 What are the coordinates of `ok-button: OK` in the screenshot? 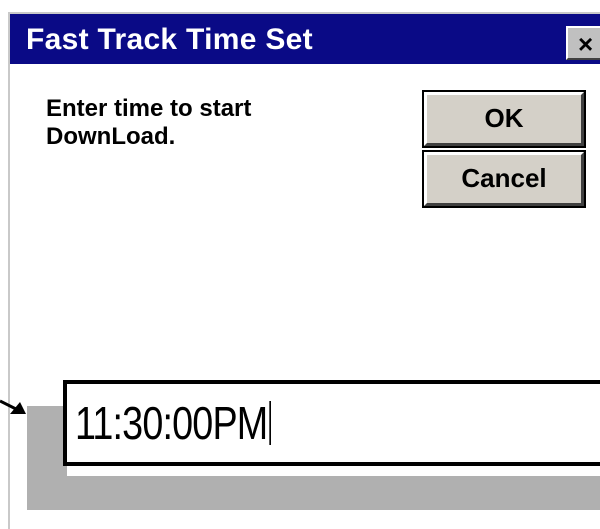 It's located at (504, 119).